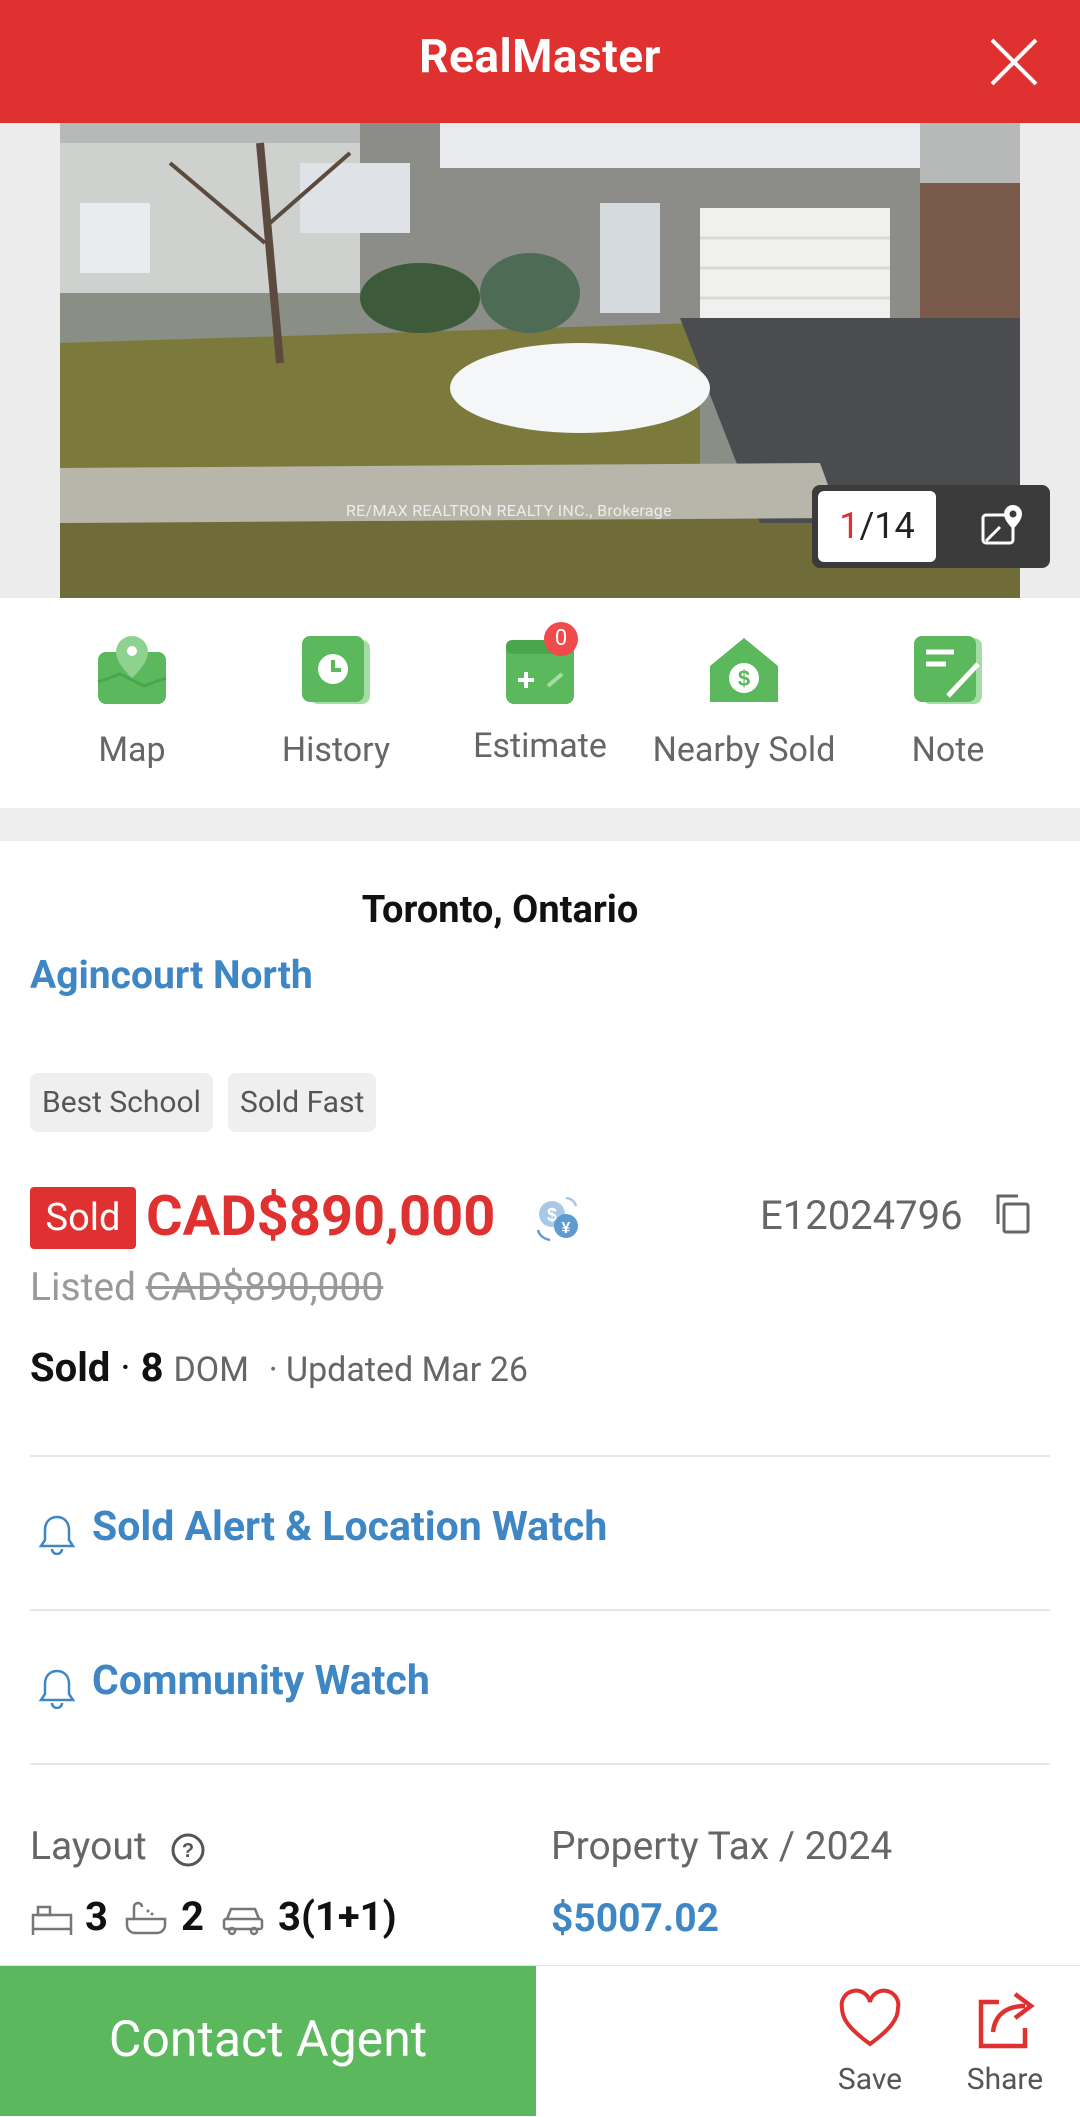 The image size is (1080, 2117). I want to click on copy-icon, so click(1012, 1214).